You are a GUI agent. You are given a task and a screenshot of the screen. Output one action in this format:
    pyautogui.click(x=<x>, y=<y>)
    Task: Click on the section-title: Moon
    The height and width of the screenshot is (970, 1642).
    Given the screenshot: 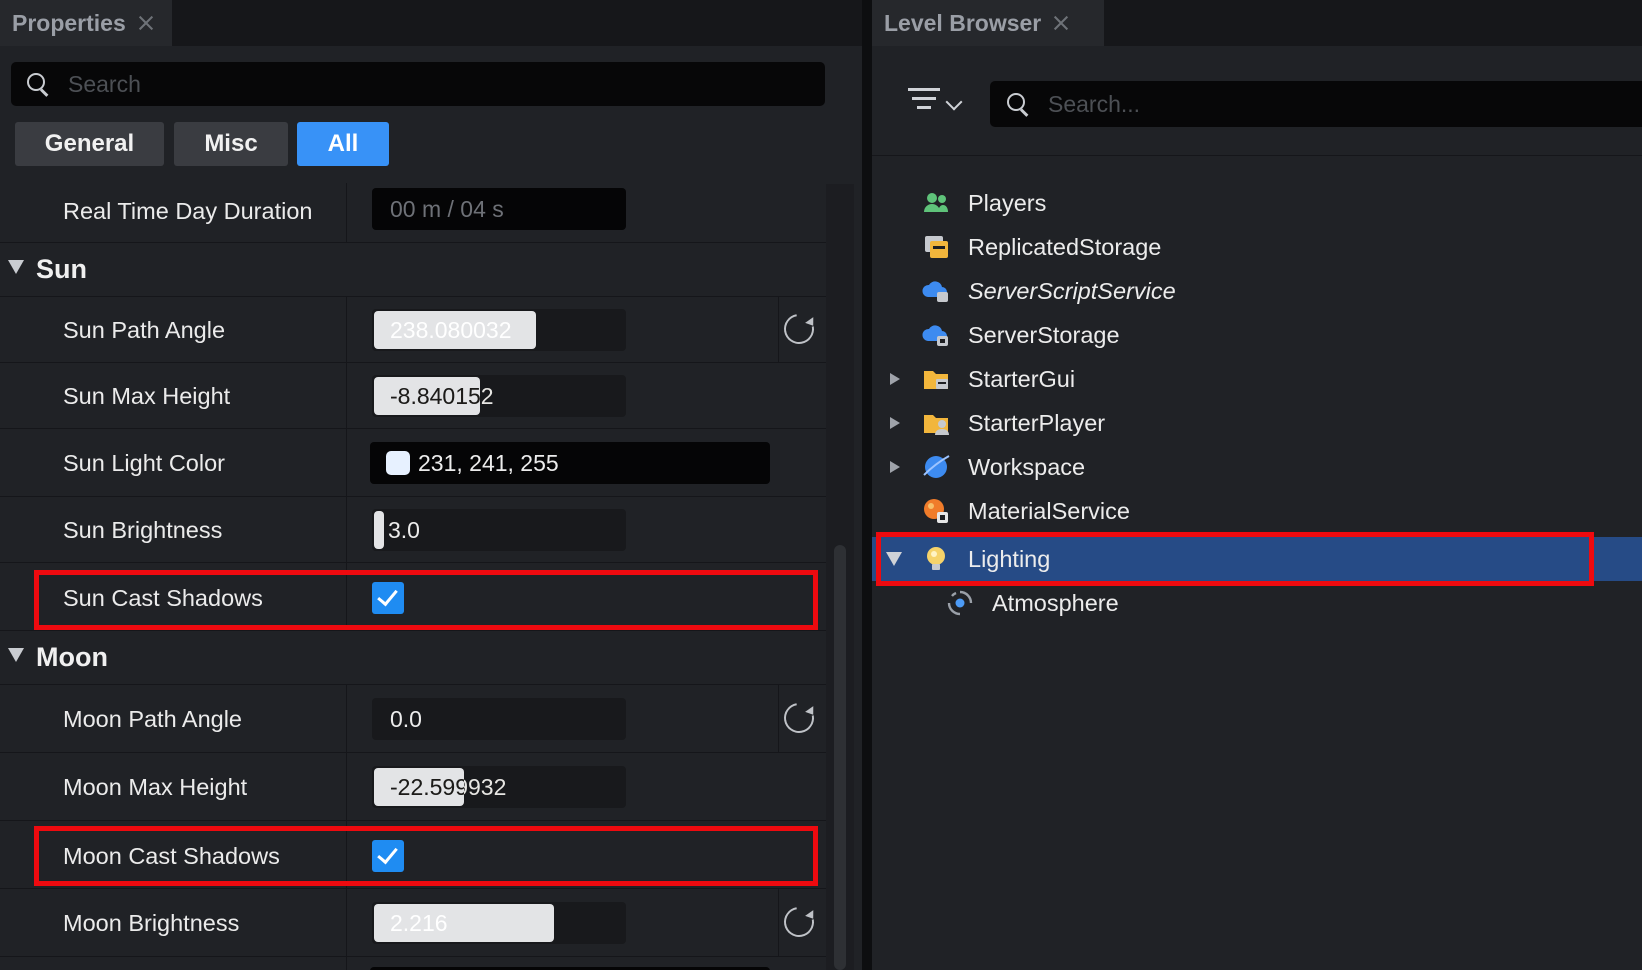 What is the action you would take?
    pyautogui.click(x=72, y=657)
    